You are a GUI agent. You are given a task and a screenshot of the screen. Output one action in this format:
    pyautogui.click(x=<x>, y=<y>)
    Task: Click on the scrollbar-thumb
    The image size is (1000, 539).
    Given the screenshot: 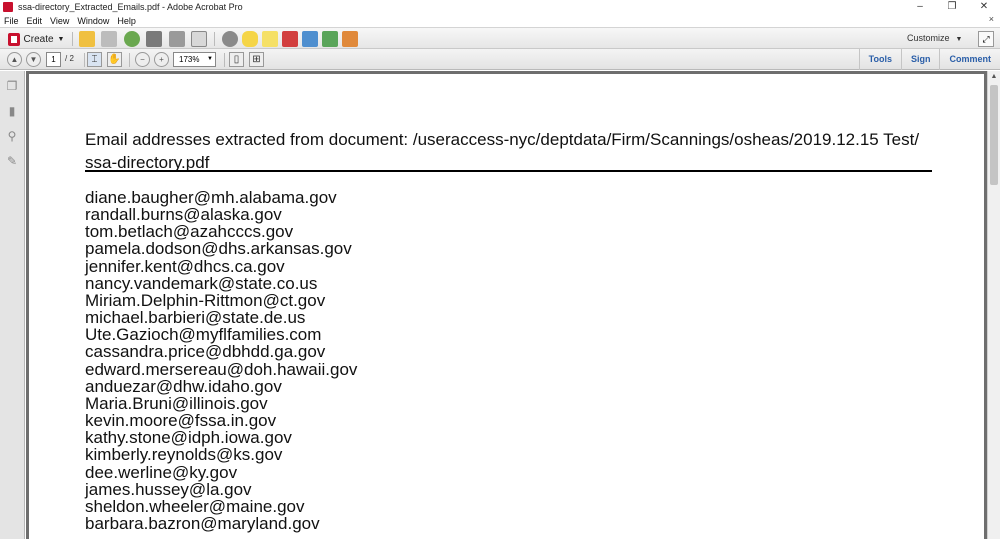 What is the action you would take?
    pyautogui.click(x=994, y=135)
    